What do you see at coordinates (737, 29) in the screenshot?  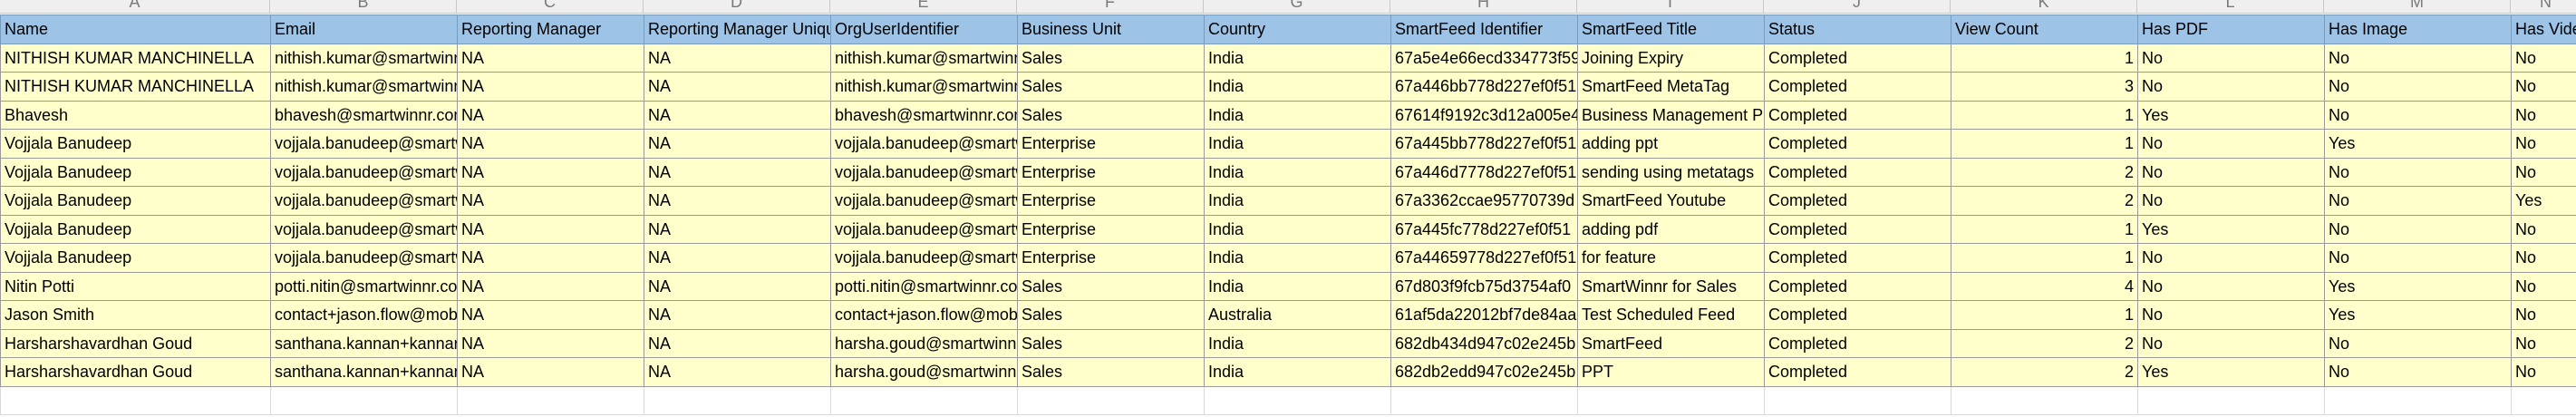 I see `column-header-cell: Reporting Manager Unique` at bounding box center [737, 29].